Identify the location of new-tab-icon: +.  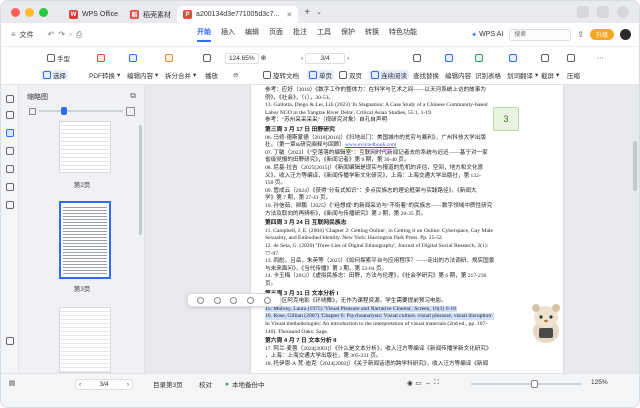
(307, 12).